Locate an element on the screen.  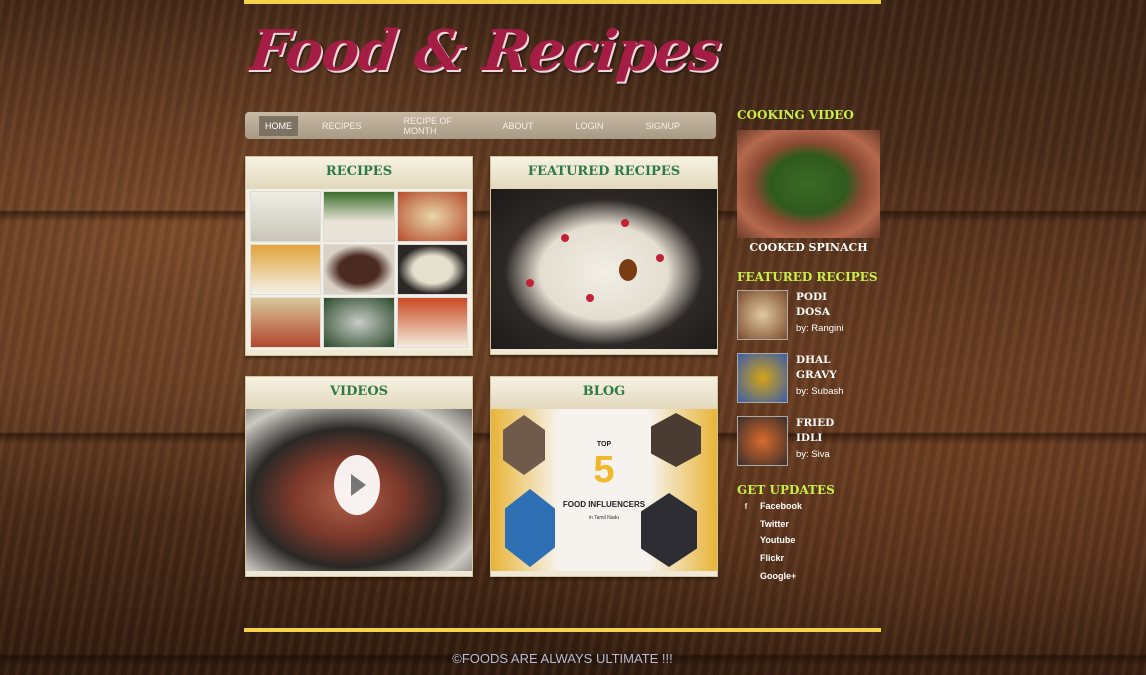
featured-recipe-name: FRIED IDLI is located at coordinates (826, 431).